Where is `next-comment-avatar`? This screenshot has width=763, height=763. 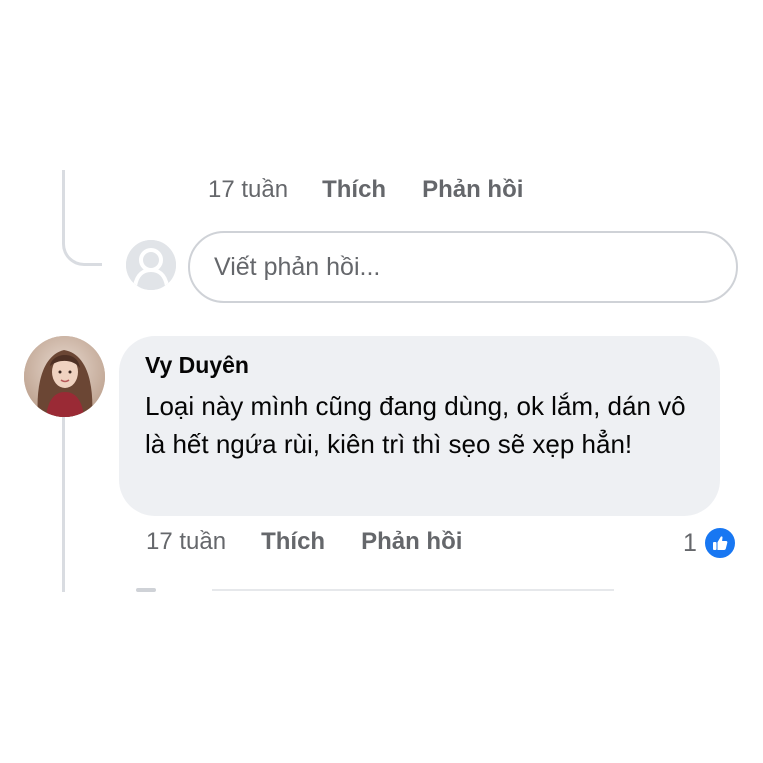 next-comment-avatar is located at coordinates (146, 590).